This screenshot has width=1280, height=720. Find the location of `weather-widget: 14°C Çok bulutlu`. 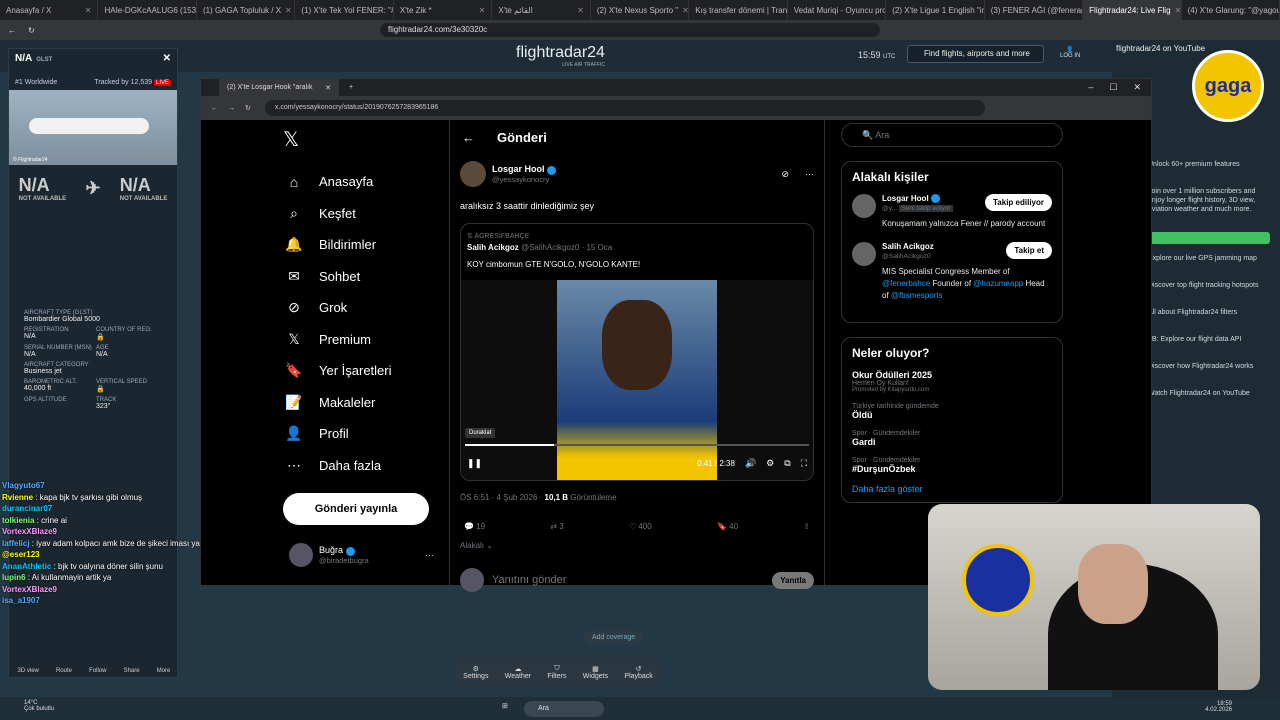

weather-widget: 14°C Çok bulutlu is located at coordinates (39, 706).